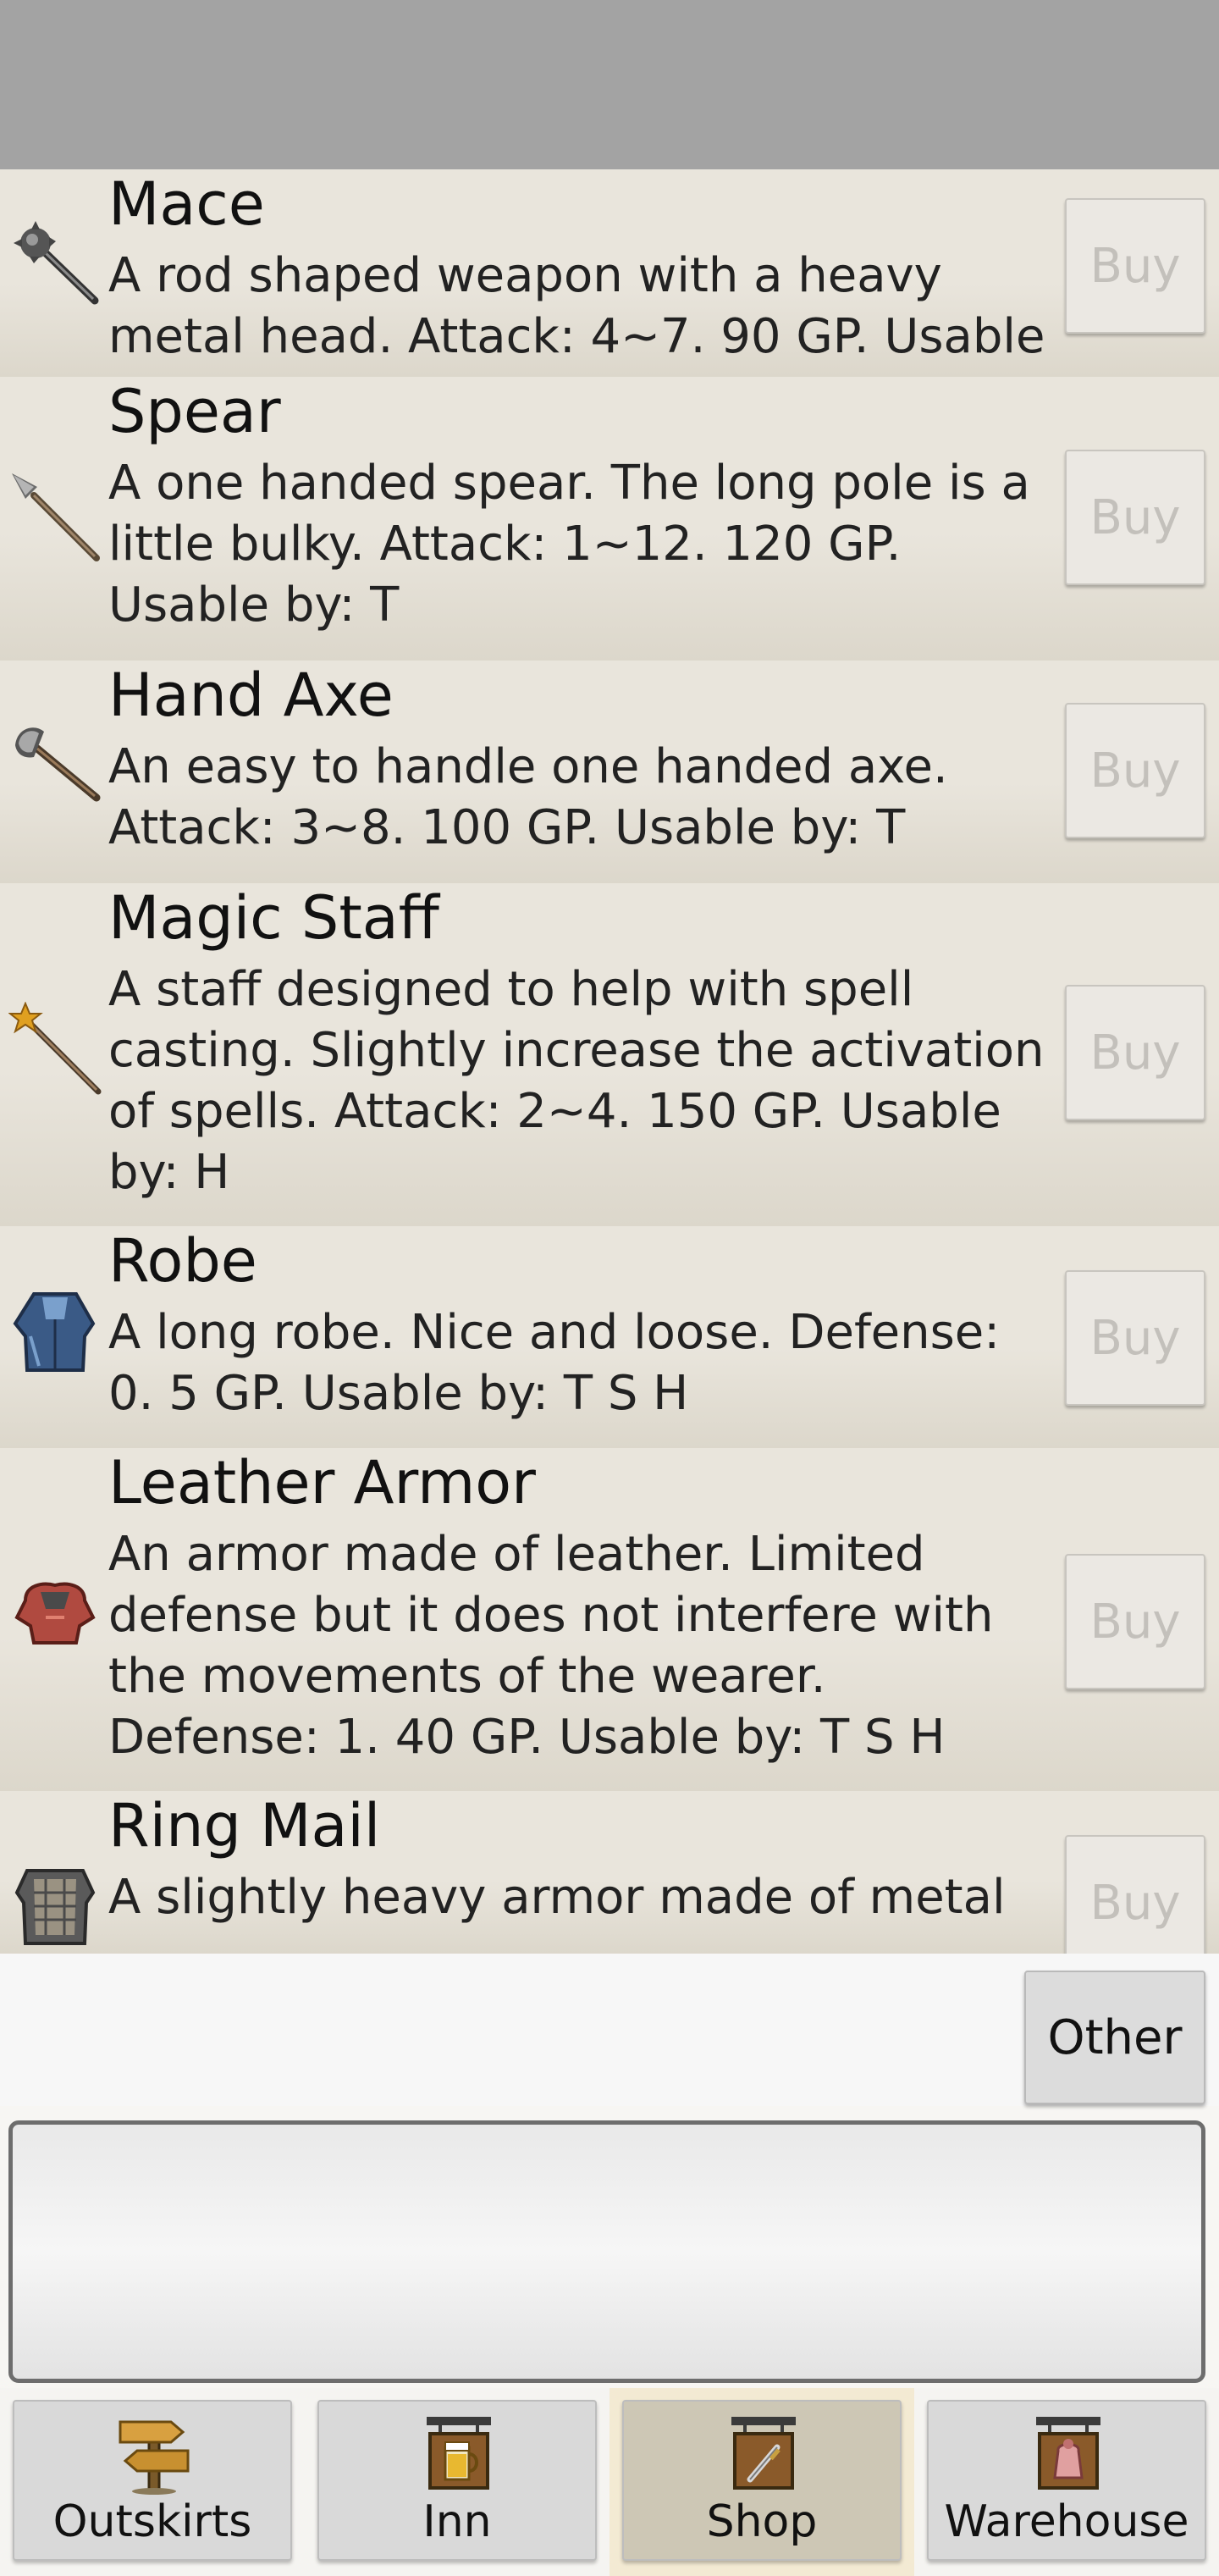  Describe the element at coordinates (244, 1825) in the screenshot. I see `item-name: Ring Mail` at that location.